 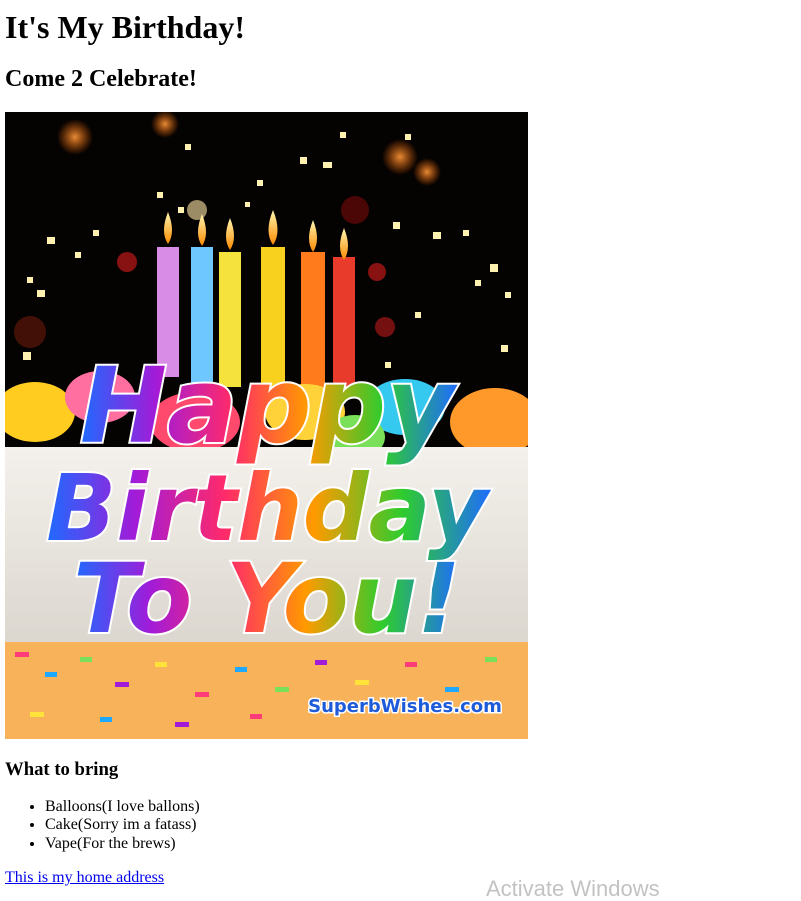 What do you see at coordinates (62, 769) in the screenshot?
I see `what-to-bring-heading: What to bring` at bounding box center [62, 769].